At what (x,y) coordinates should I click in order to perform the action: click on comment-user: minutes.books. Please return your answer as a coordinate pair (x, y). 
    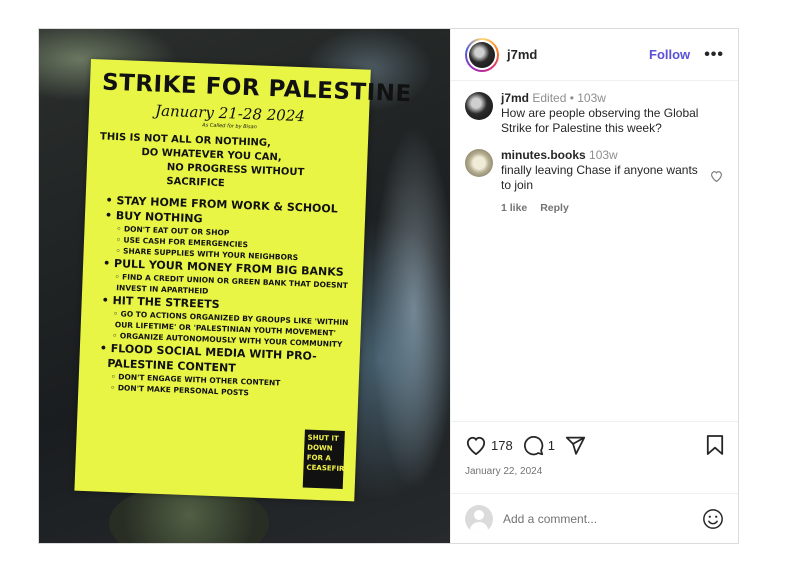
    Looking at the image, I should click on (543, 155).